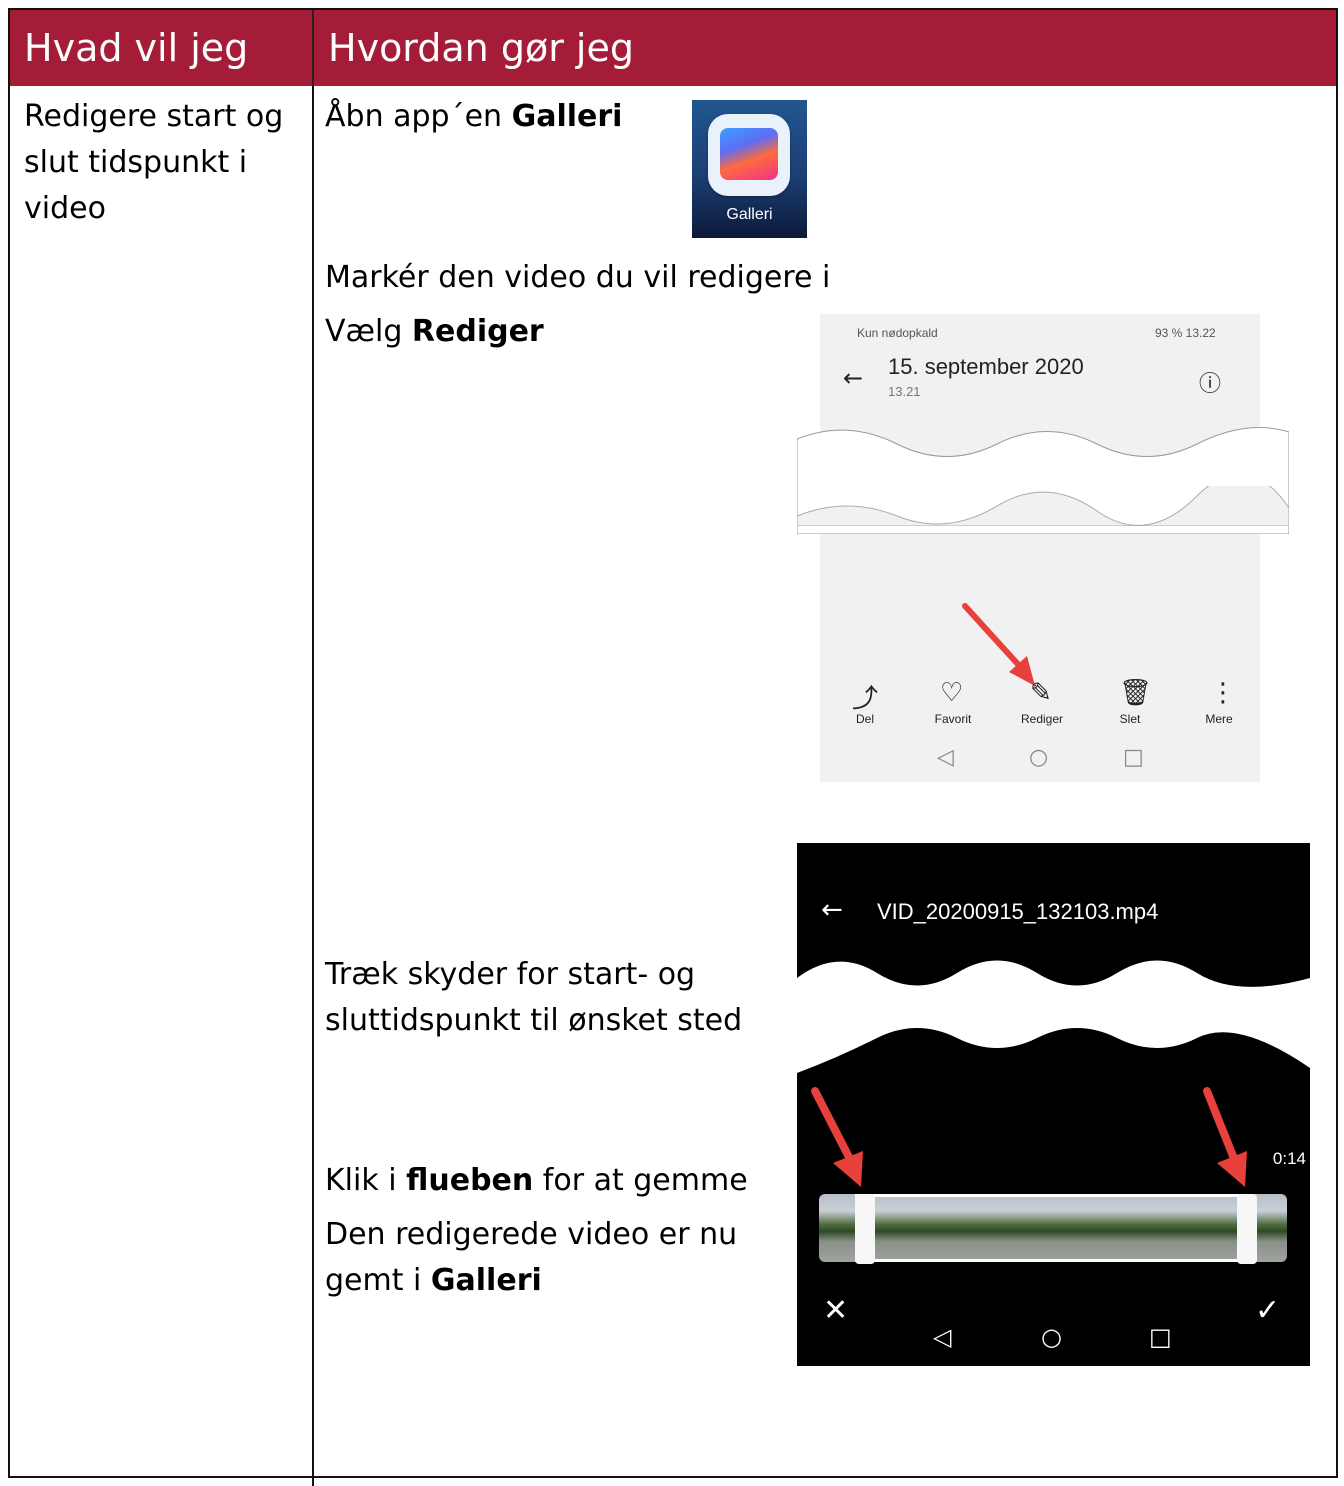 The height and width of the screenshot is (1486, 1344). Describe the element at coordinates (136, 162) in the screenshot. I see `task-line-2: slut tidspunkt i` at that location.